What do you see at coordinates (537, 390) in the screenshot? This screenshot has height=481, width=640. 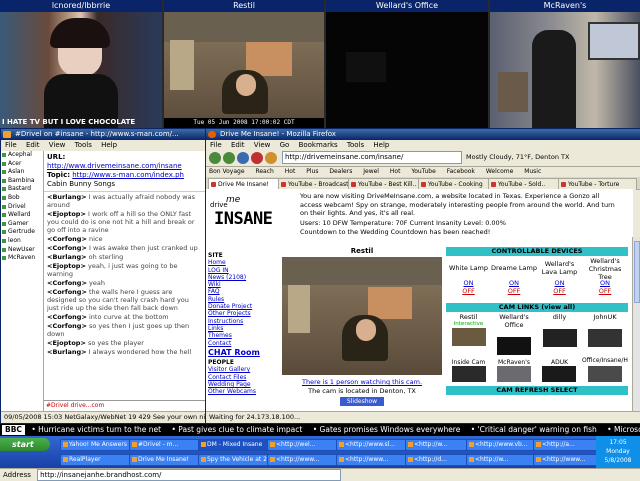 I see `cam-refresh-header: CAM REFRESH SELECT` at bounding box center [537, 390].